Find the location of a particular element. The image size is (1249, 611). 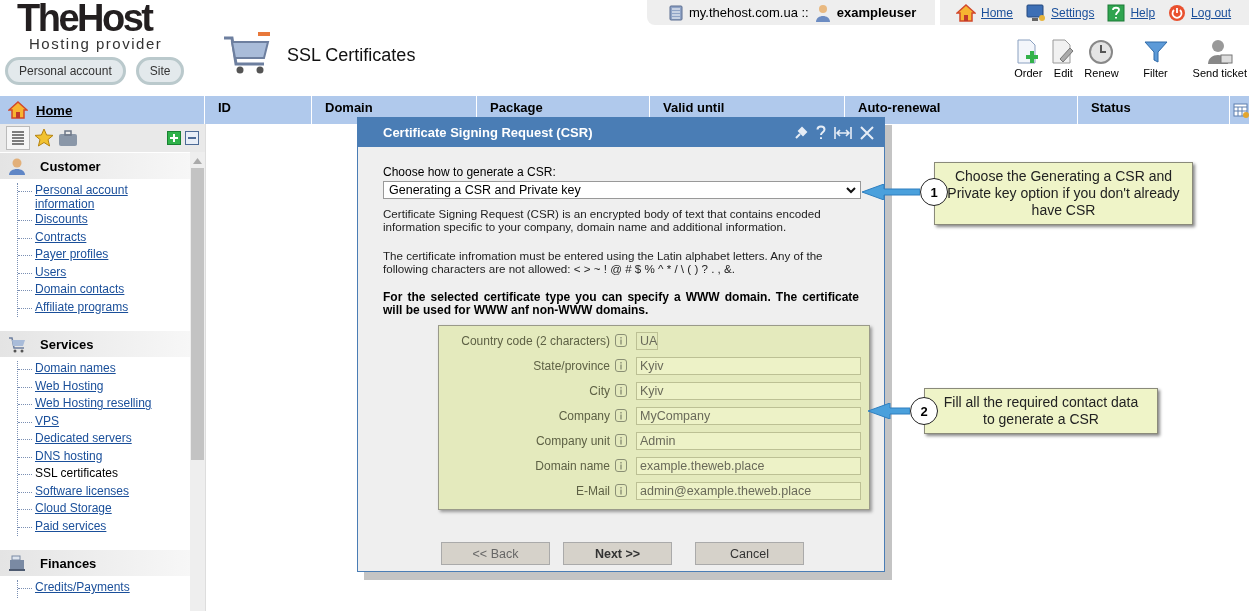

select-label: Choose how to generate a CSR: is located at coordinates (470, 172).